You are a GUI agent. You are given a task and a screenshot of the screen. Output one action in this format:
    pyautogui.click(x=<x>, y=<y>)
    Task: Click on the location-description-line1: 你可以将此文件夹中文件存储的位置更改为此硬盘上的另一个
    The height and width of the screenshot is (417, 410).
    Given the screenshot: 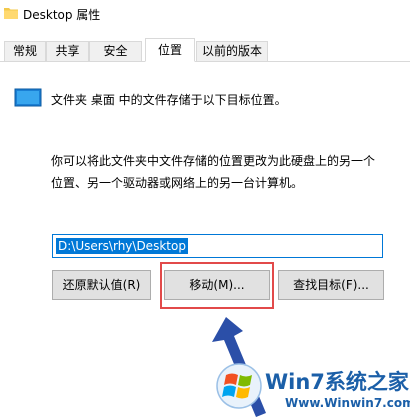 What is the action you would take?
    pyautogui.click(x=213, y=161)
    